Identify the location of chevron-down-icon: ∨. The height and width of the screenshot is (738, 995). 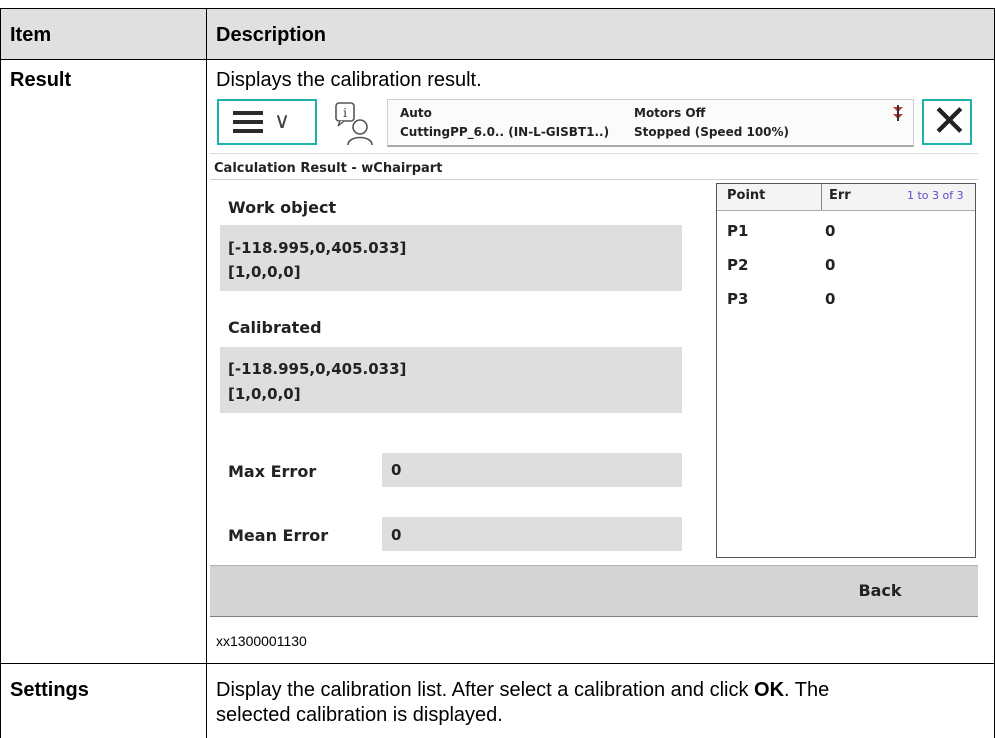
(282, 121).